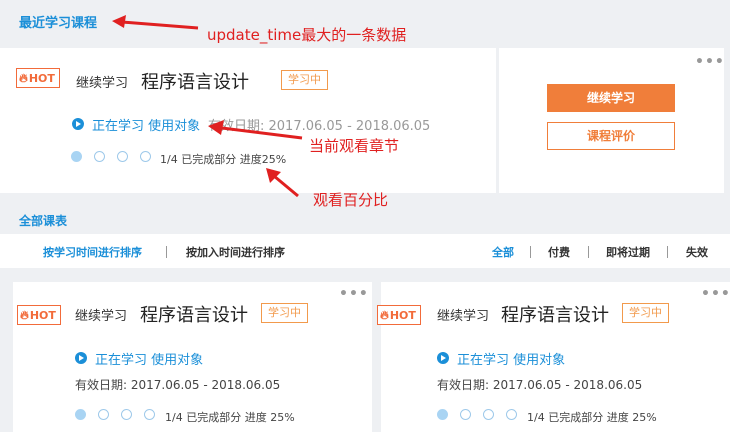  What do you see at coordinates (235, 252) in the screenshot?
I see `sort-by-join-time: 按加入时间进行排序` at bounding box center [235, 252].